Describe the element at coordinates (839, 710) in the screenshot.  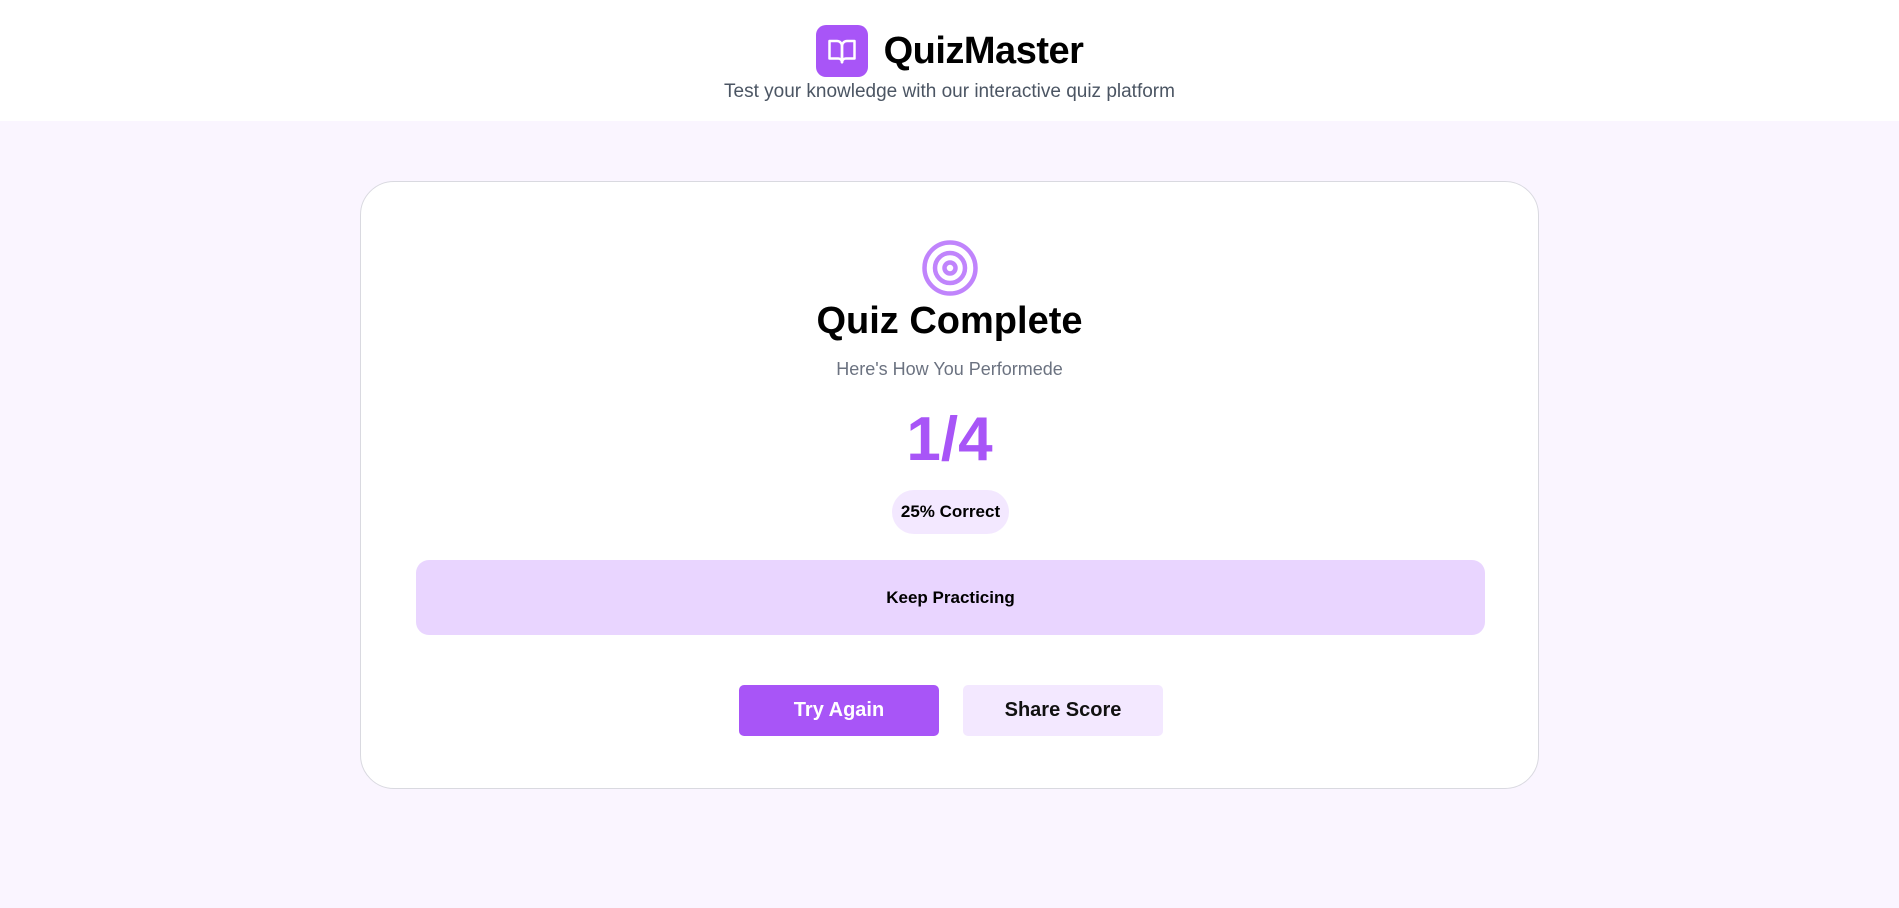
I see `try-again-button: Try Again` at that location.